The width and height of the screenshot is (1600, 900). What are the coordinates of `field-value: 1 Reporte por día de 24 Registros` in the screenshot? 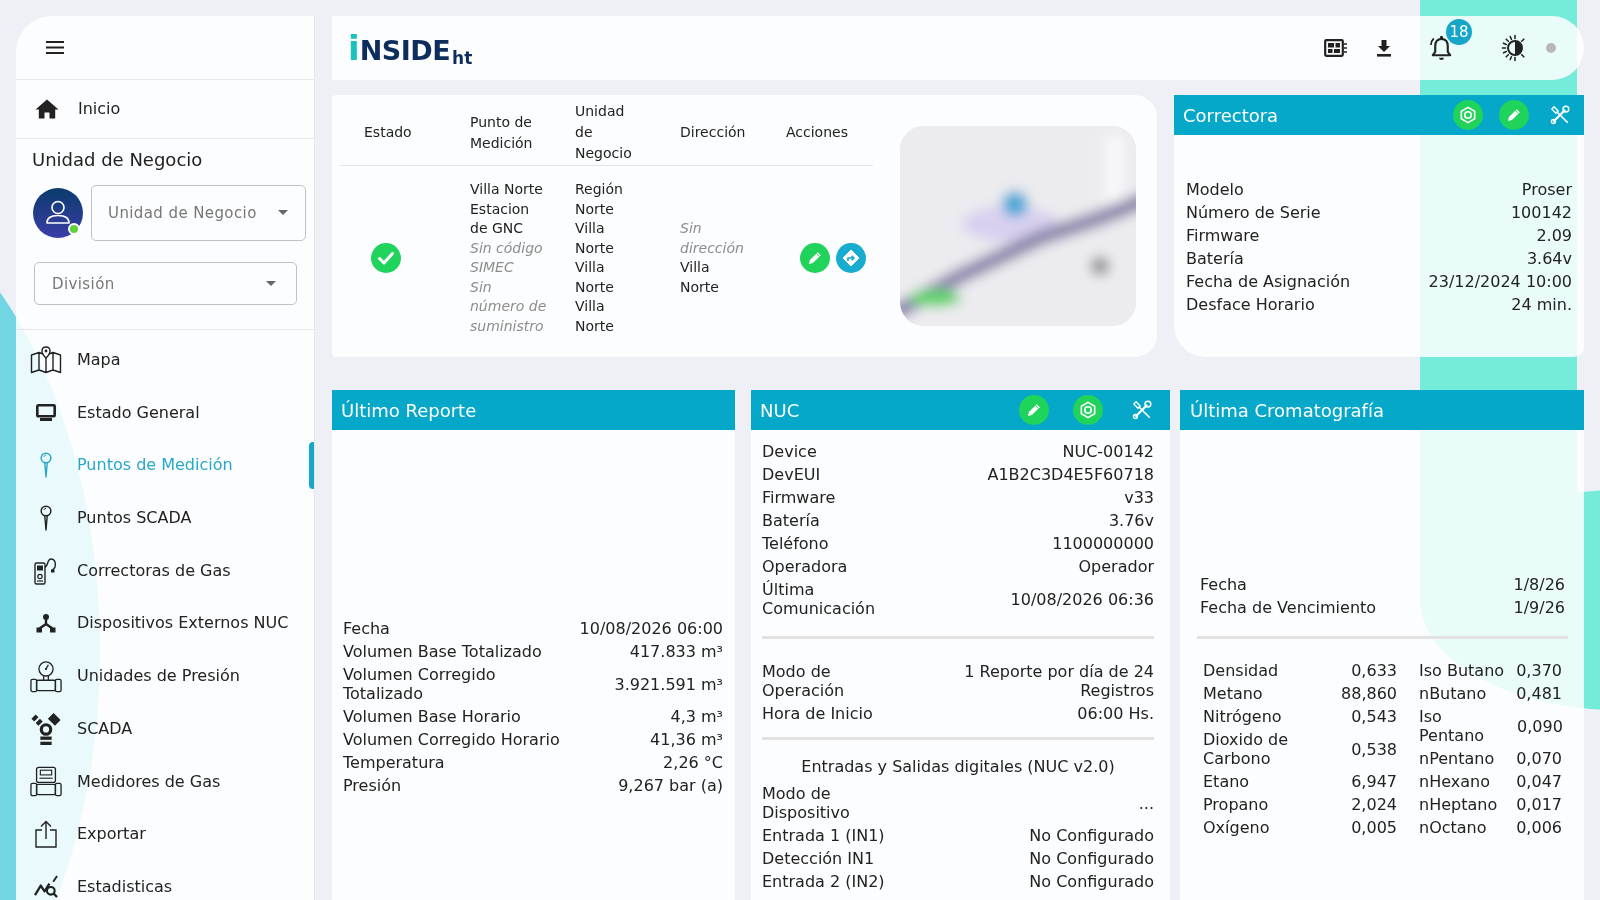 It's located at (1058, 681).